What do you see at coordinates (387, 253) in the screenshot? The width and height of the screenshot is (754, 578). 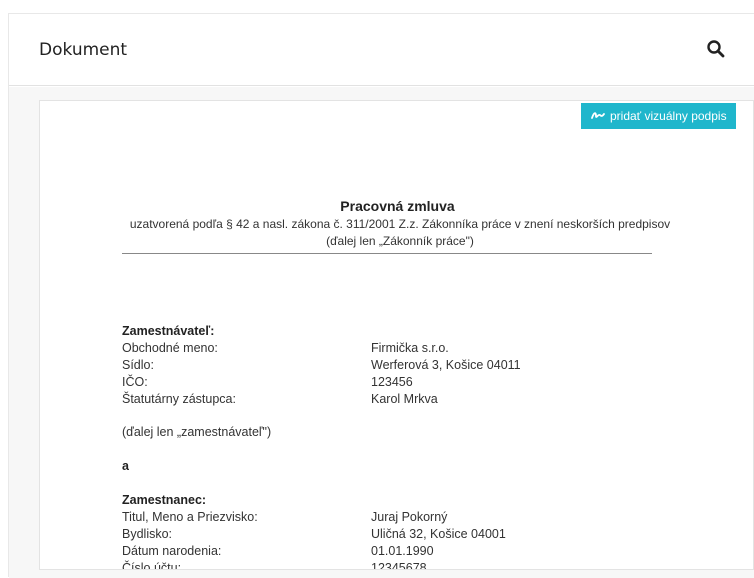 I see `title-divider` at bounding box center [387, 253].